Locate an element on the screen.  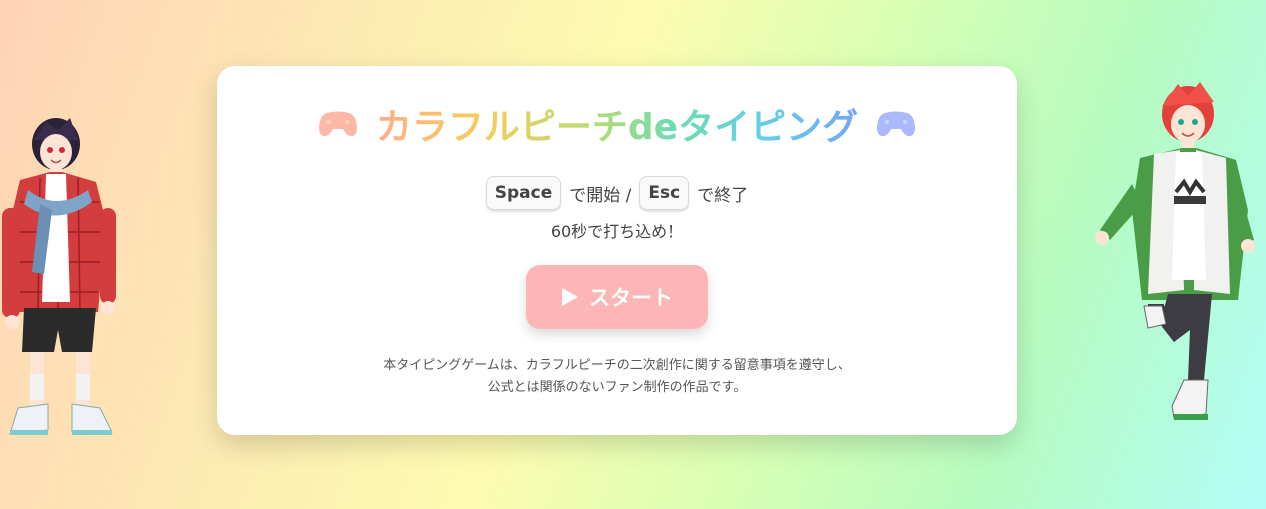
space-key-badge: Space is located at coordinates (523, 193).